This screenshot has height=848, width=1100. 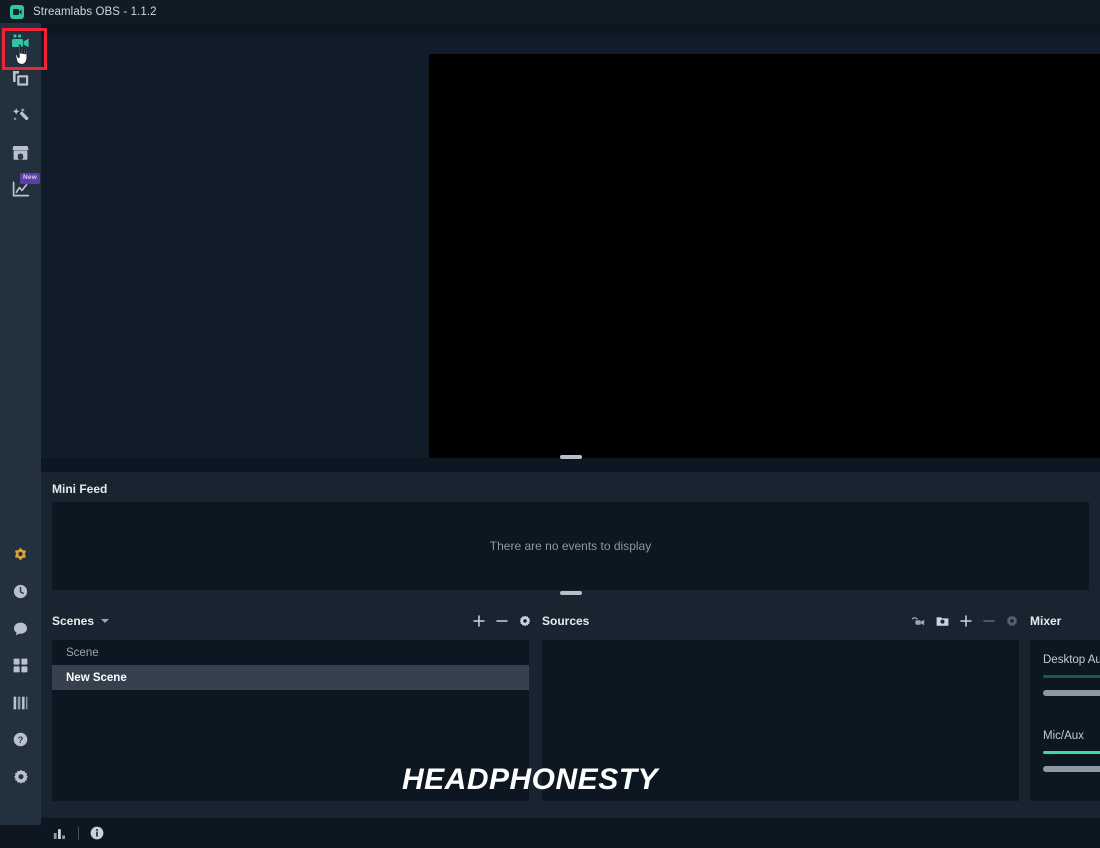 I want to click on store-icon, so click(x=20, y=153).